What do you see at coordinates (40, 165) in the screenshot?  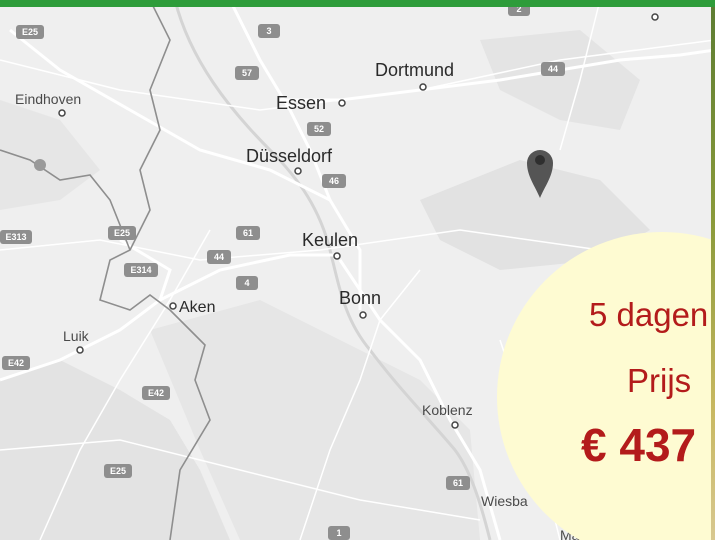 I see `city-dot` at bounding box center [40, 165].